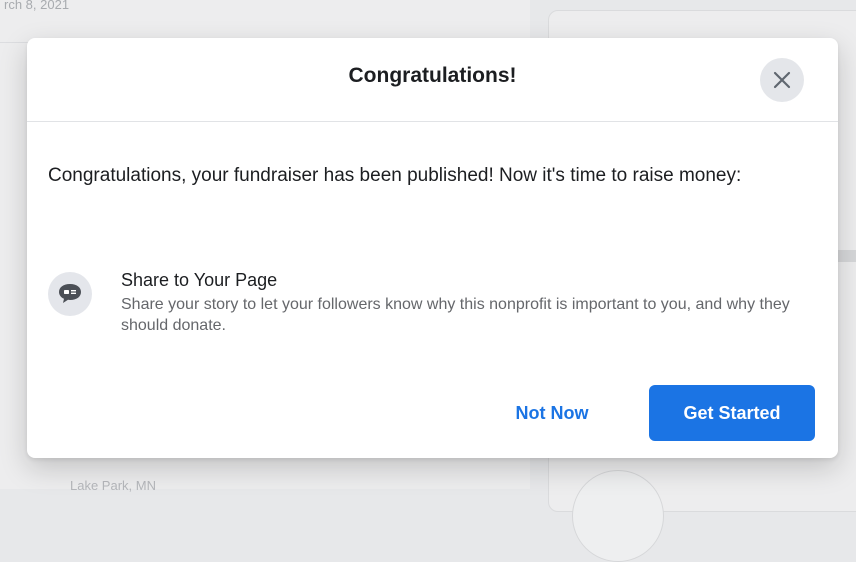 This screenshot has height=562, width=856. I want to click on dialog-title: Congratulations!, so click(432, 75).